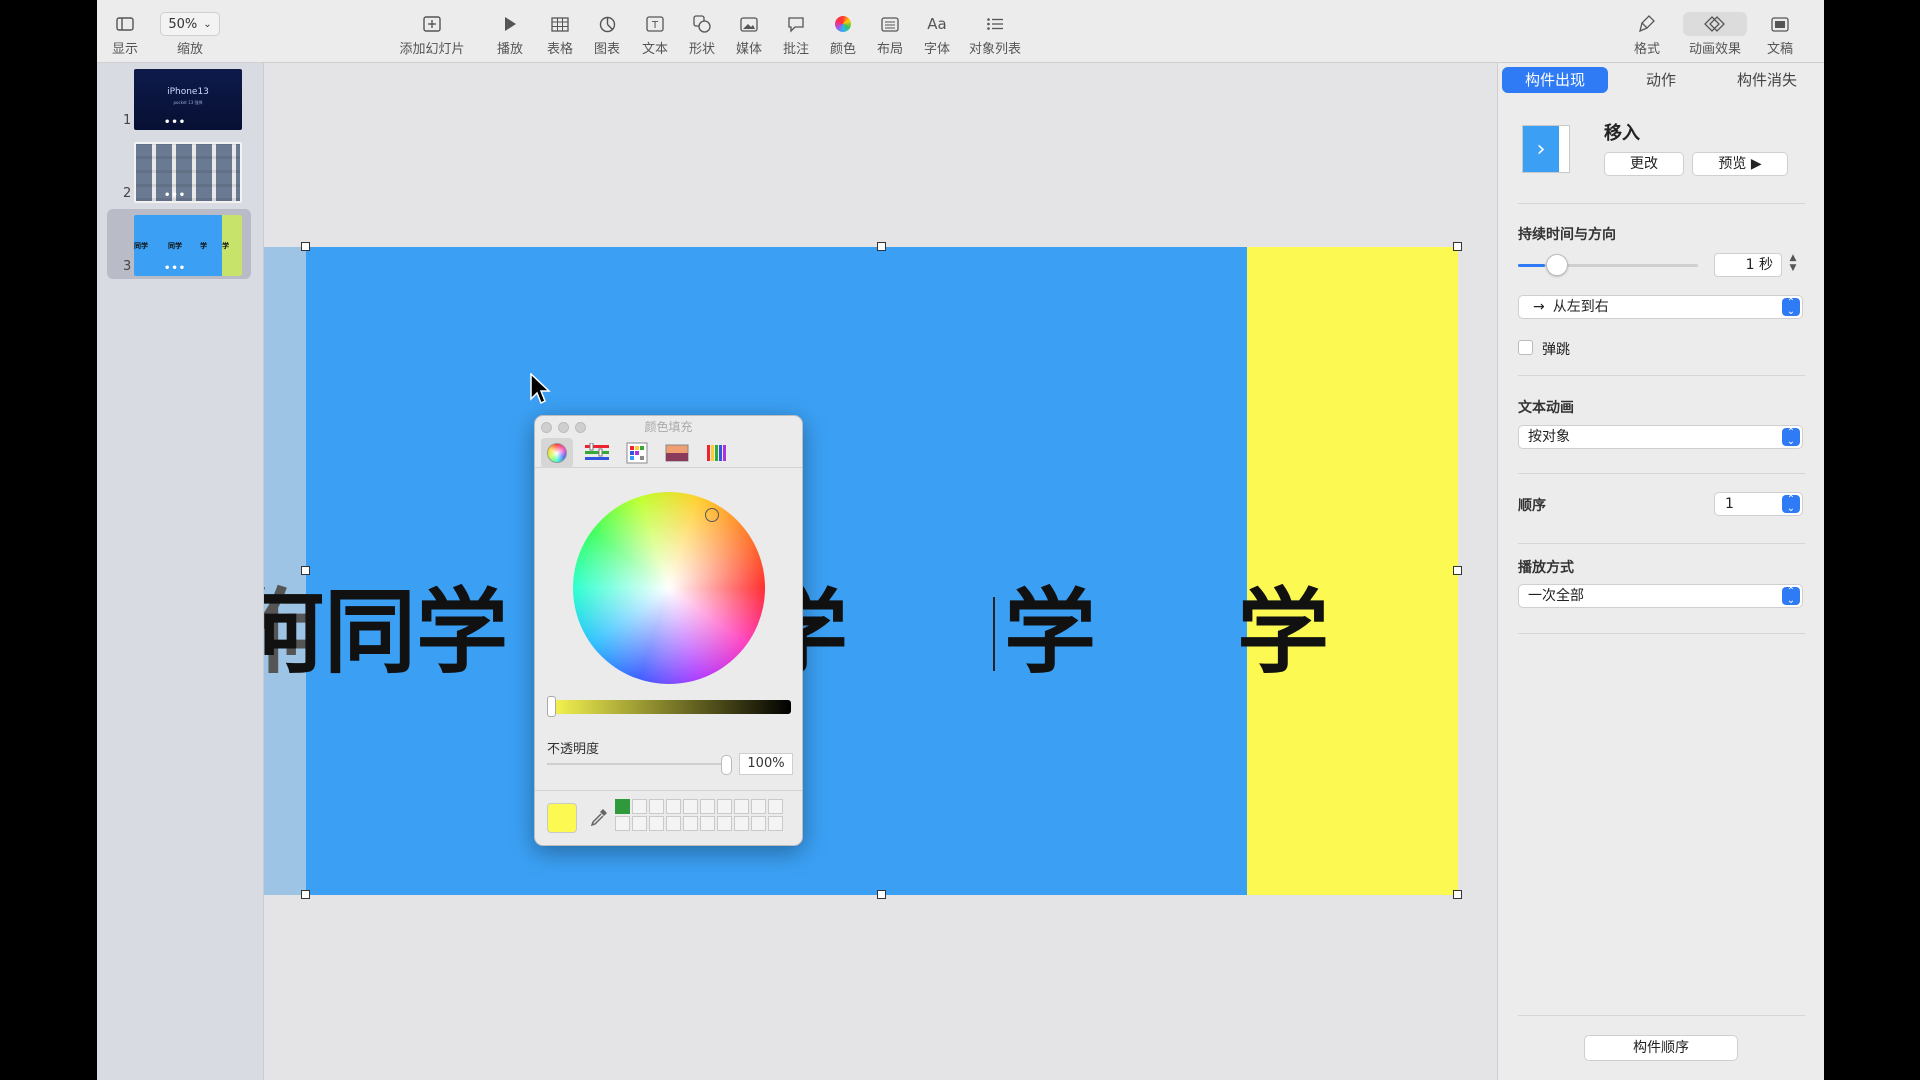 The image size is (1920, 1080). I want to click on slide-text-1: 何同学, so click(386, 633).